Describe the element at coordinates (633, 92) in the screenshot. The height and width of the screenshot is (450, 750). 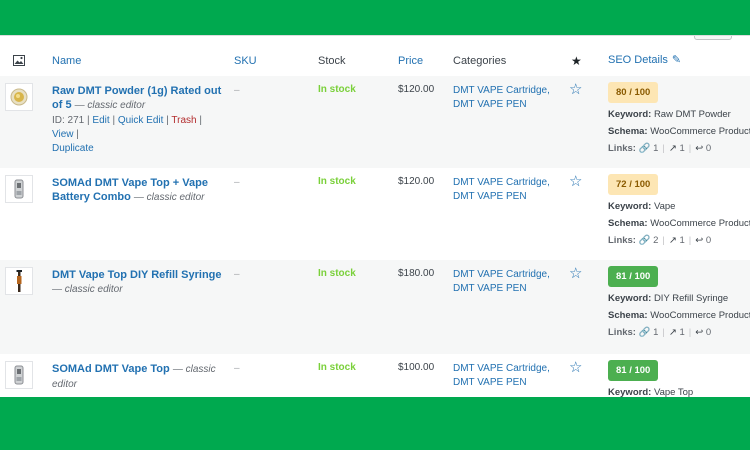
I see `seo-score-badge: 80 / 100` at that location.